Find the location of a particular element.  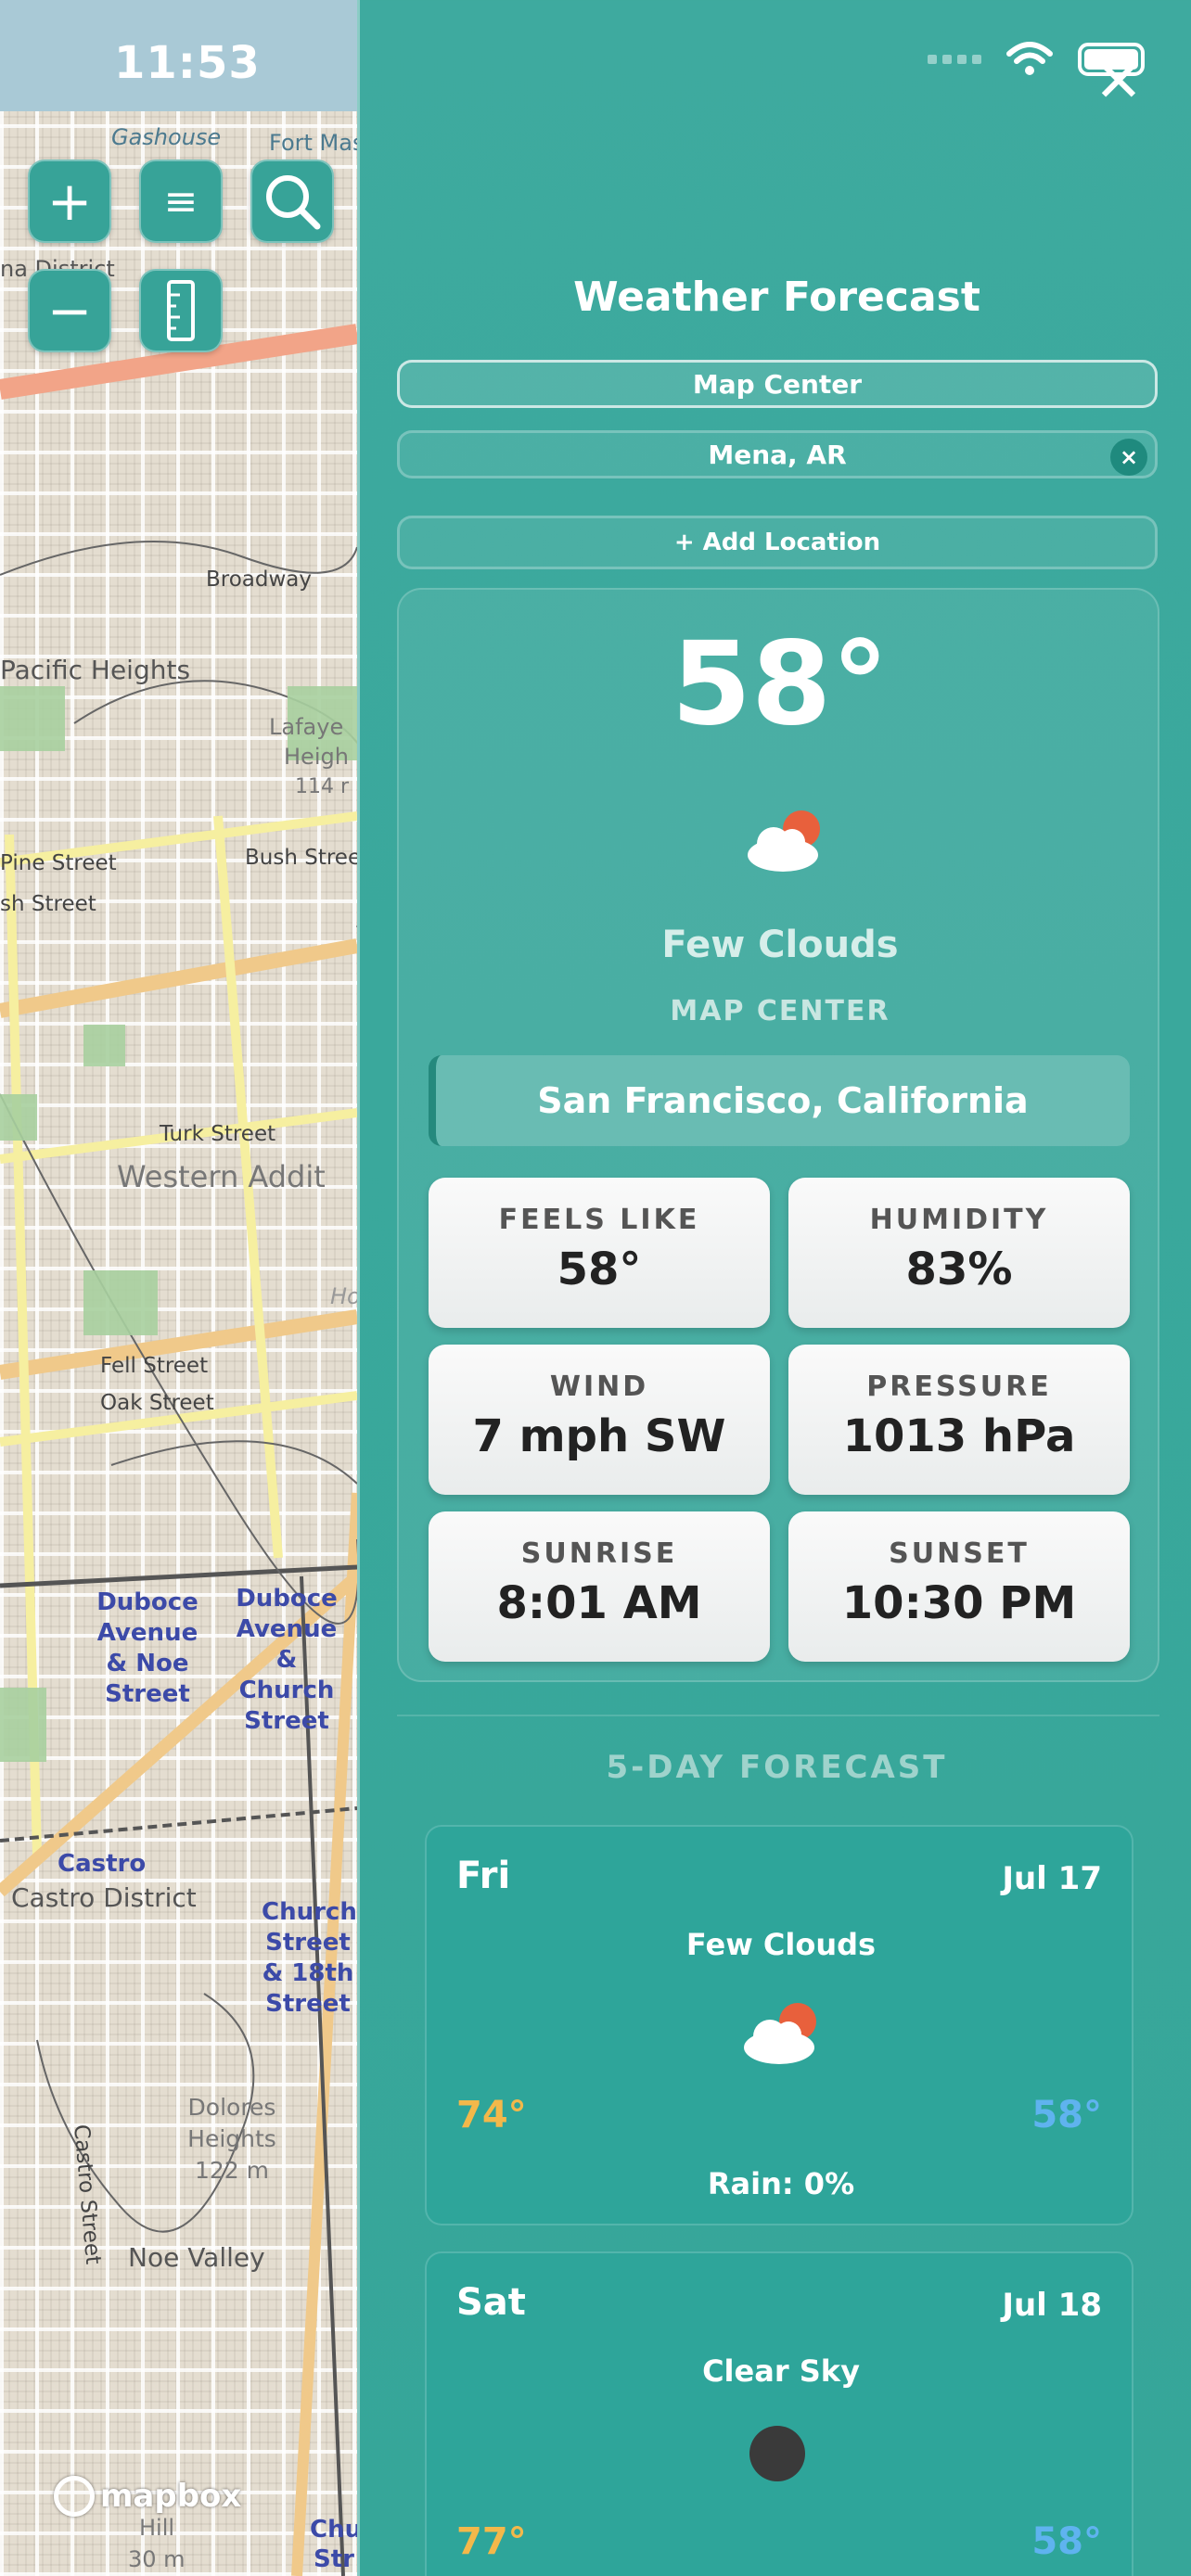

map-label-fort-mason: Fort Mason is located at coordinates (313, 143).